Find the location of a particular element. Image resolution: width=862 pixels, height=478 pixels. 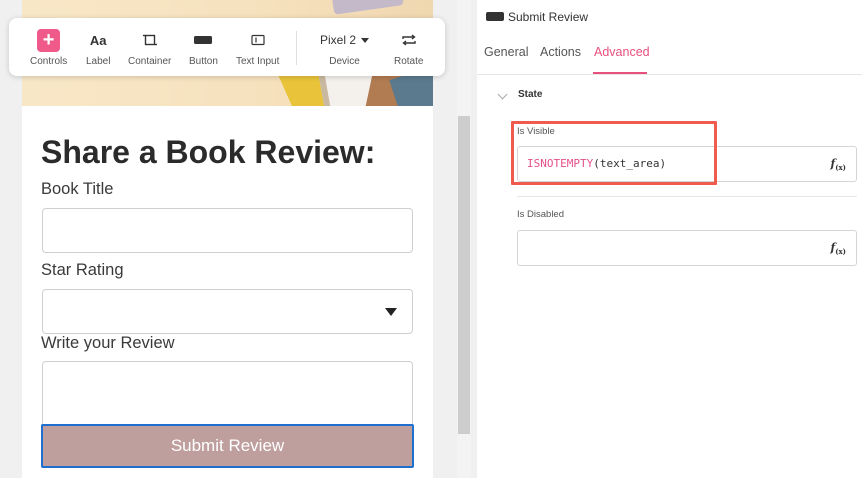

toolbar-separator is located at coordinates (296, 48).